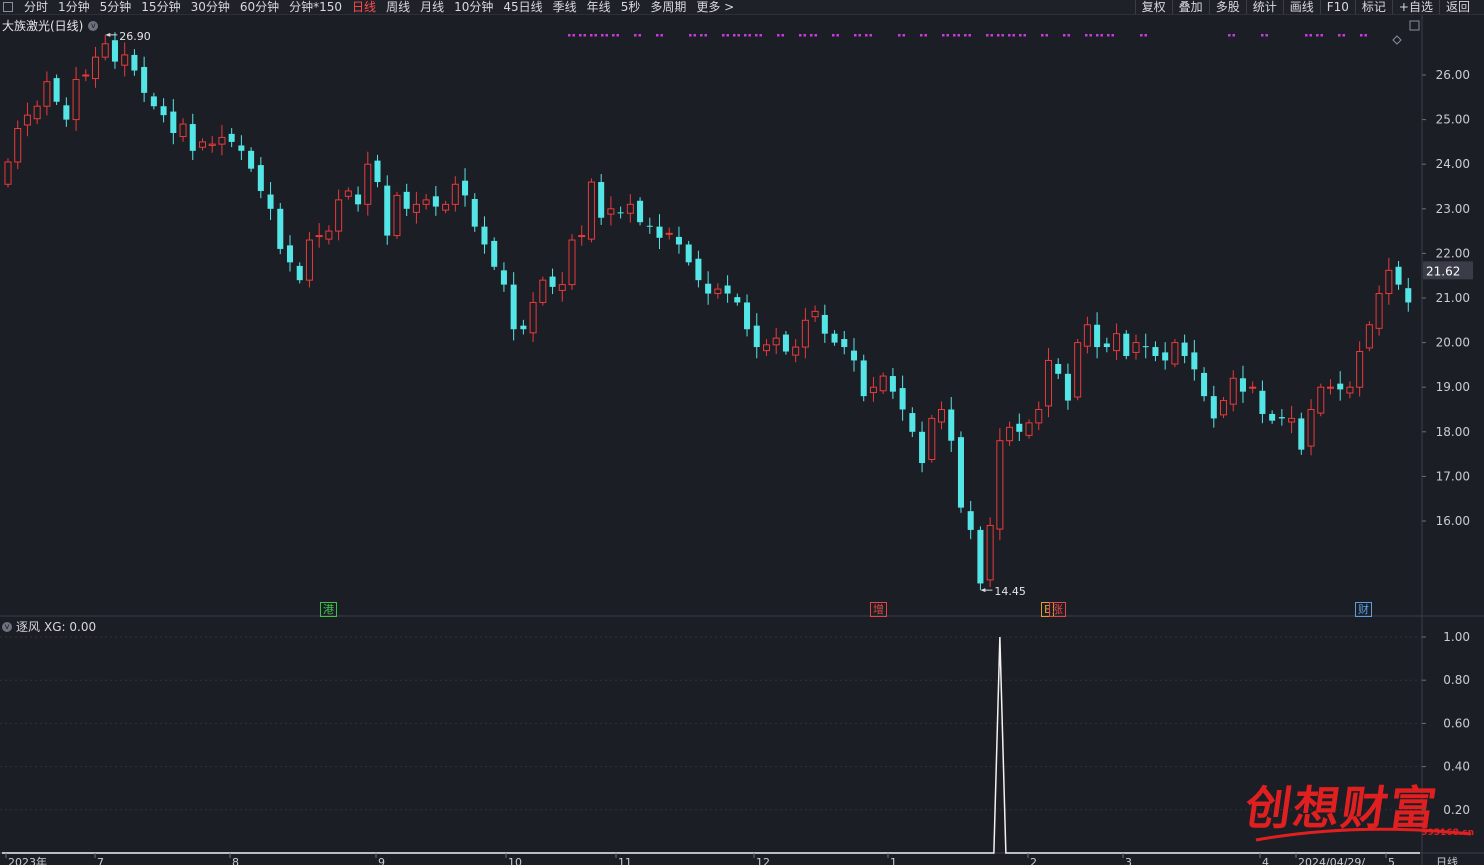 This screenshot has height=865, width=1484. Describe the element at coordinates (522, 7) in the screenshot. I see `period-tab: 45日线` at that location.